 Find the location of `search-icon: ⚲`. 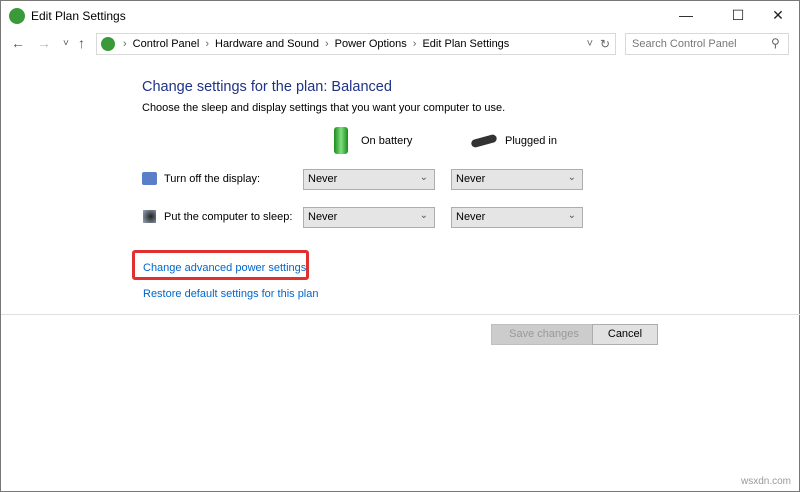

search-icon: ⚲ is located at coordinates (775, 43).